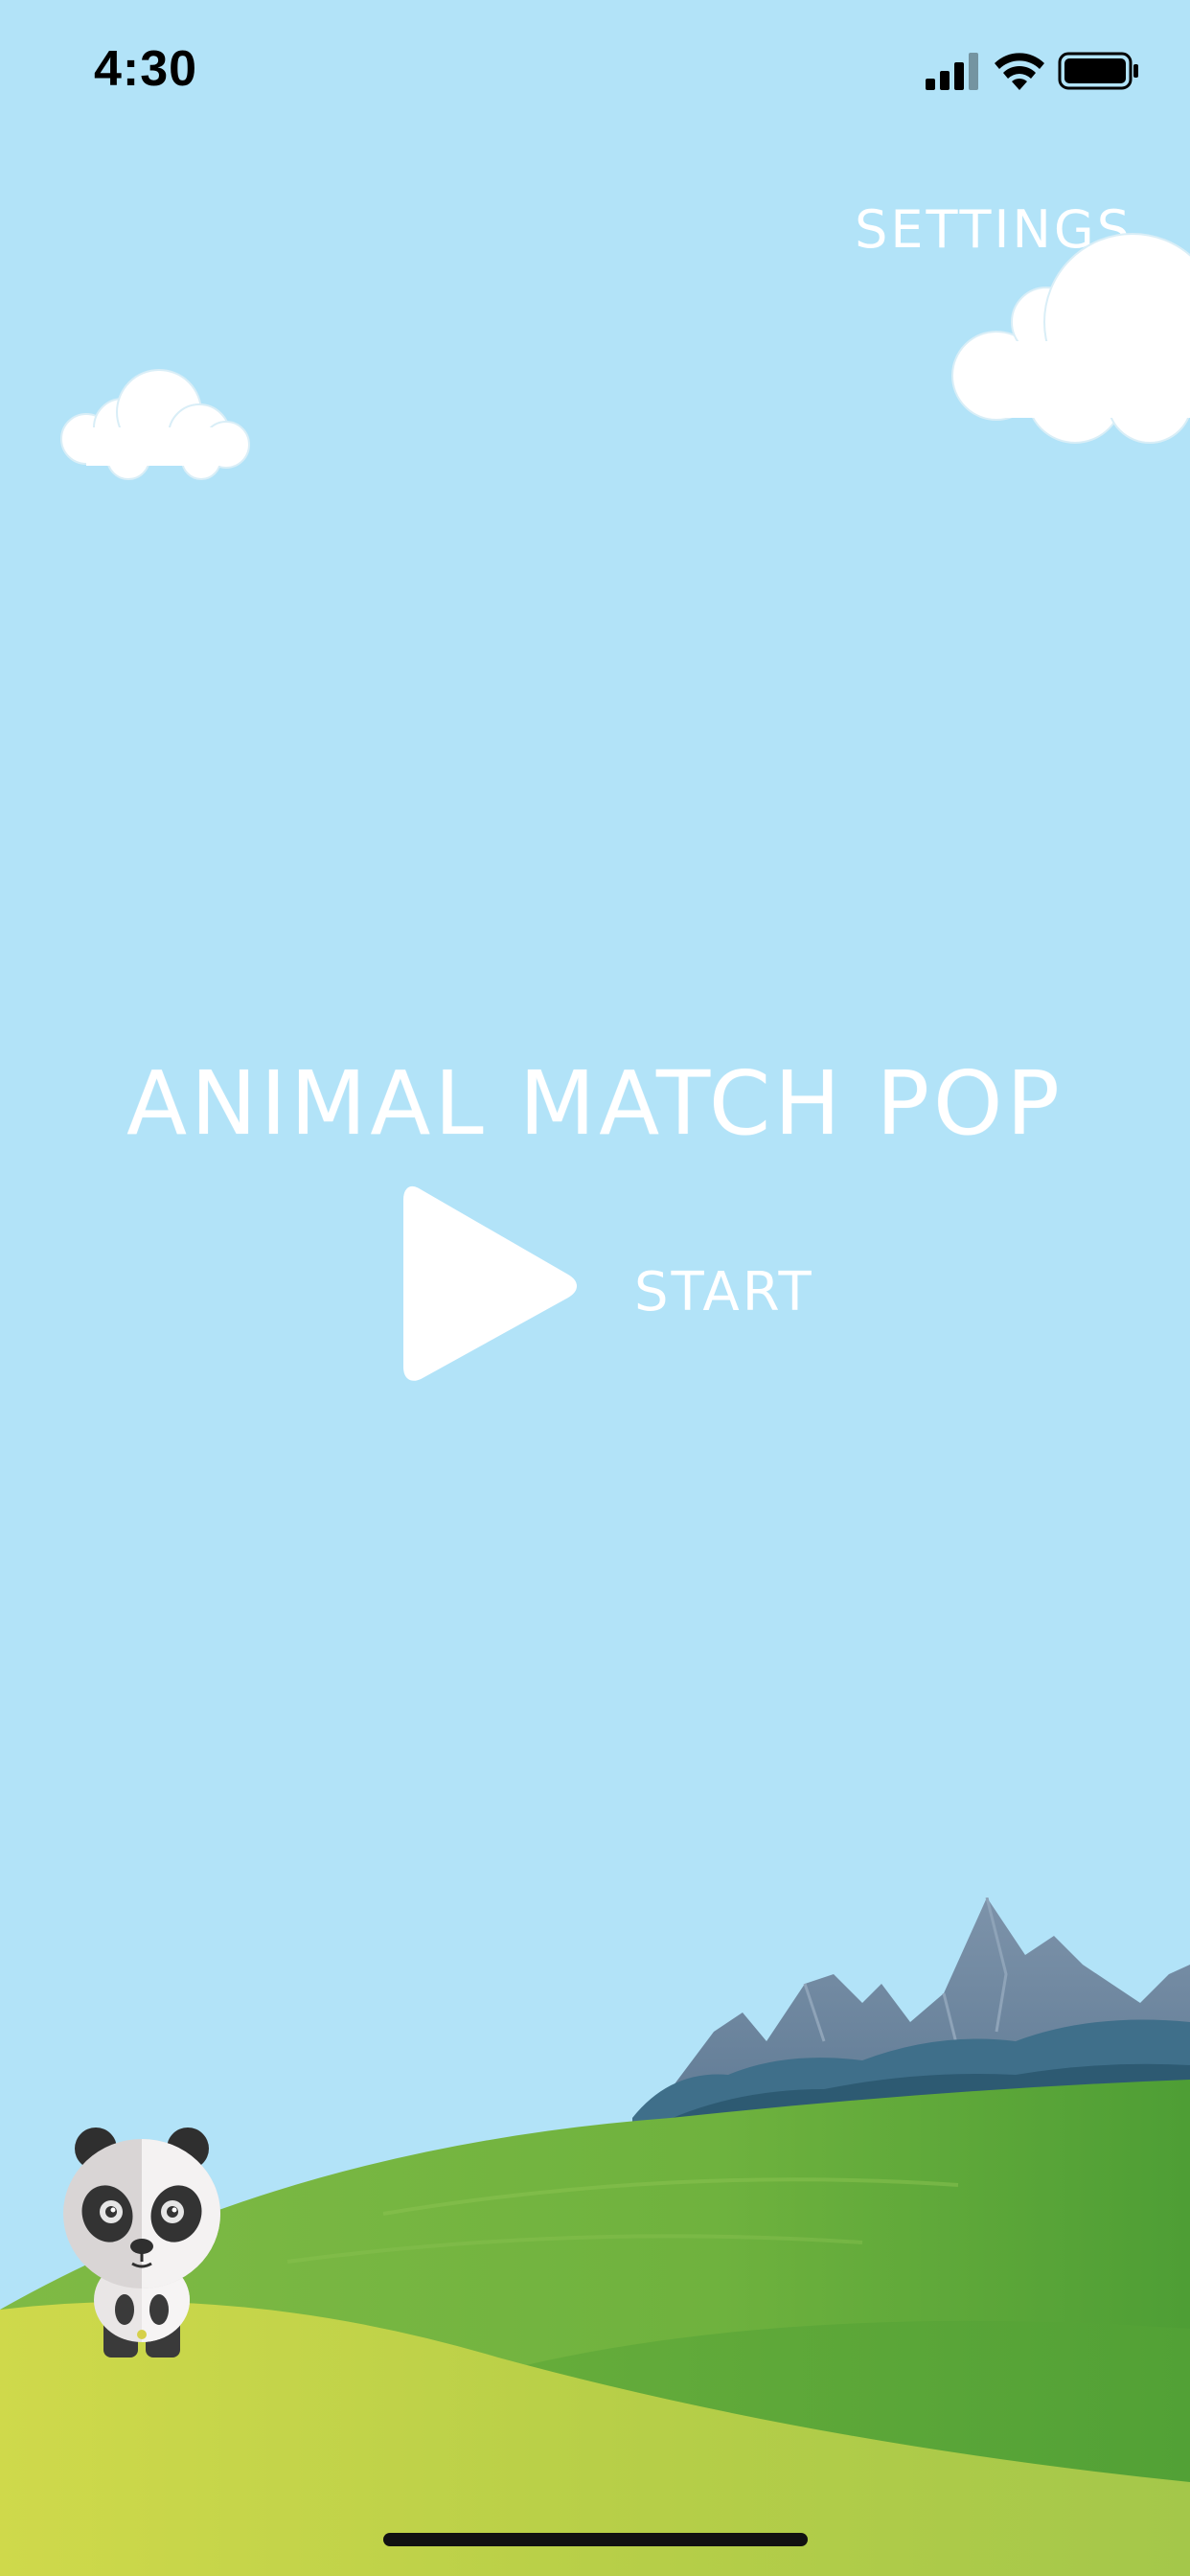 This screenshot has height=2576, width=1190. What do you see at coordinates (595, 1103) in the screenshot?
I see `game-title: ANIMAL MATCH POP` at bounding box center [595, 1103].